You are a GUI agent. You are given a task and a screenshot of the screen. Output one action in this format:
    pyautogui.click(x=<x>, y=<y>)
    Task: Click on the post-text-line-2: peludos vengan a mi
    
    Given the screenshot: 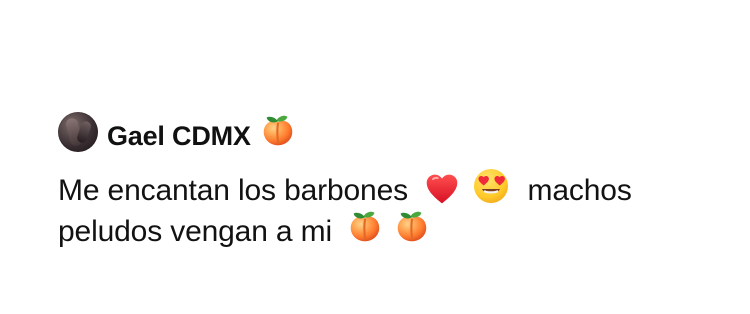 What is the action you would take?
    pyautogui.click(x=195, y=231)
    